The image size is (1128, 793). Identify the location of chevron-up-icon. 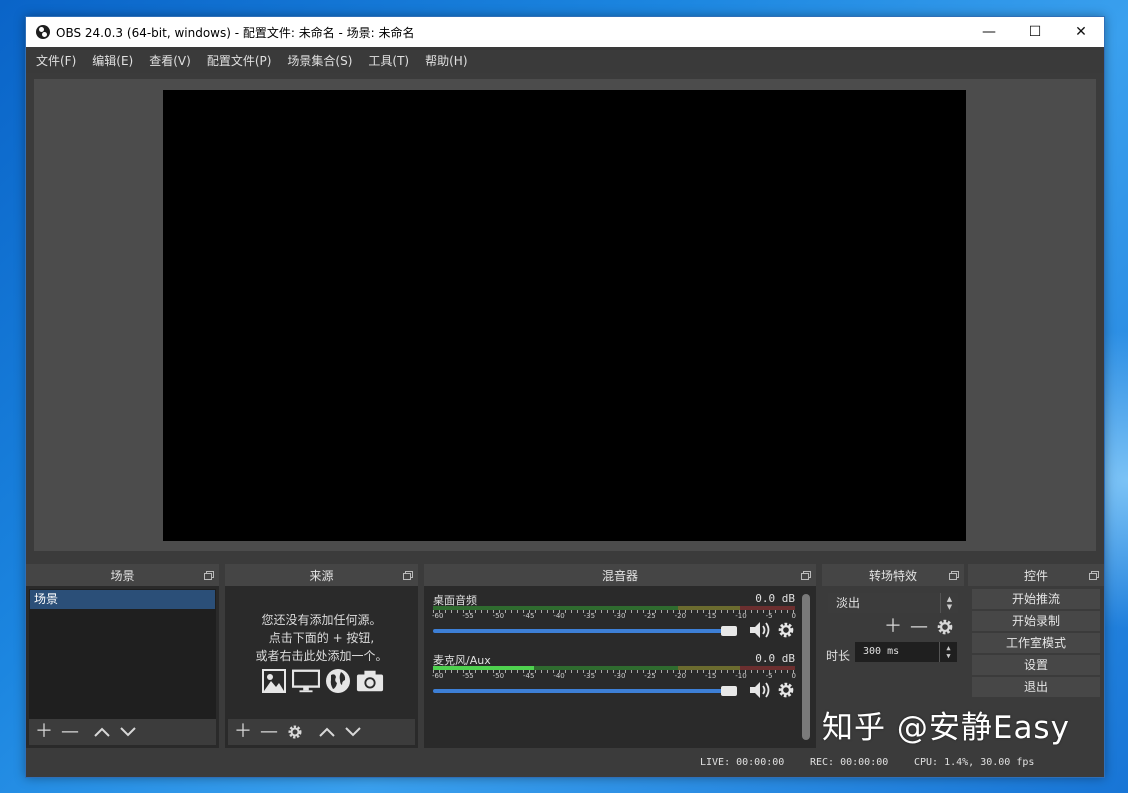
(102, 732).